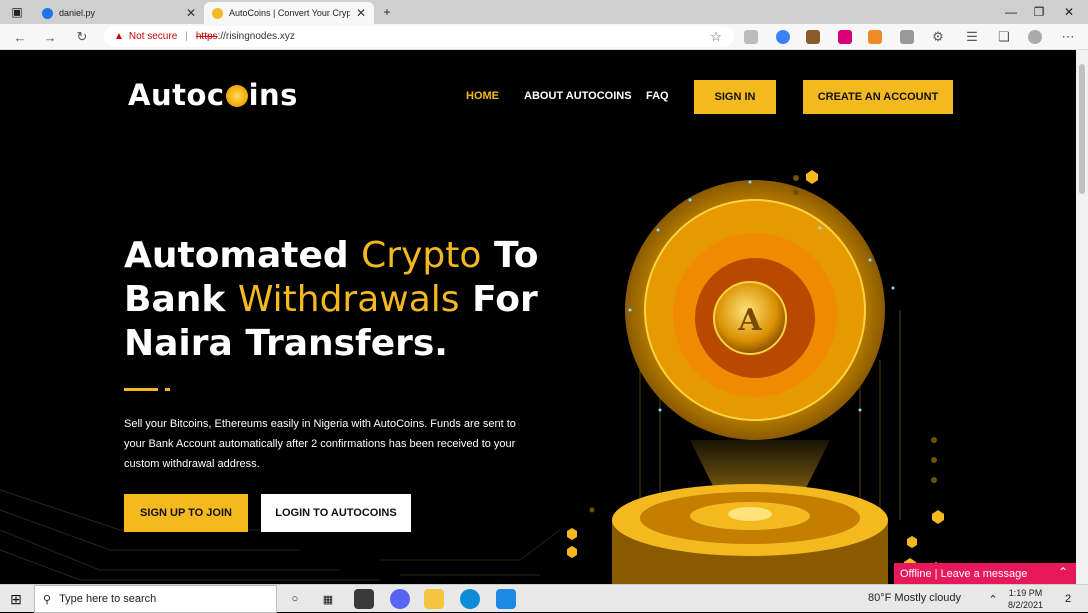 The height and width of the screenshot is (613, 1088). What do you see at coordinates (657, 96) in the screenshot?
I see `nav-faq: FAQ` at bounding box center [657, 96].